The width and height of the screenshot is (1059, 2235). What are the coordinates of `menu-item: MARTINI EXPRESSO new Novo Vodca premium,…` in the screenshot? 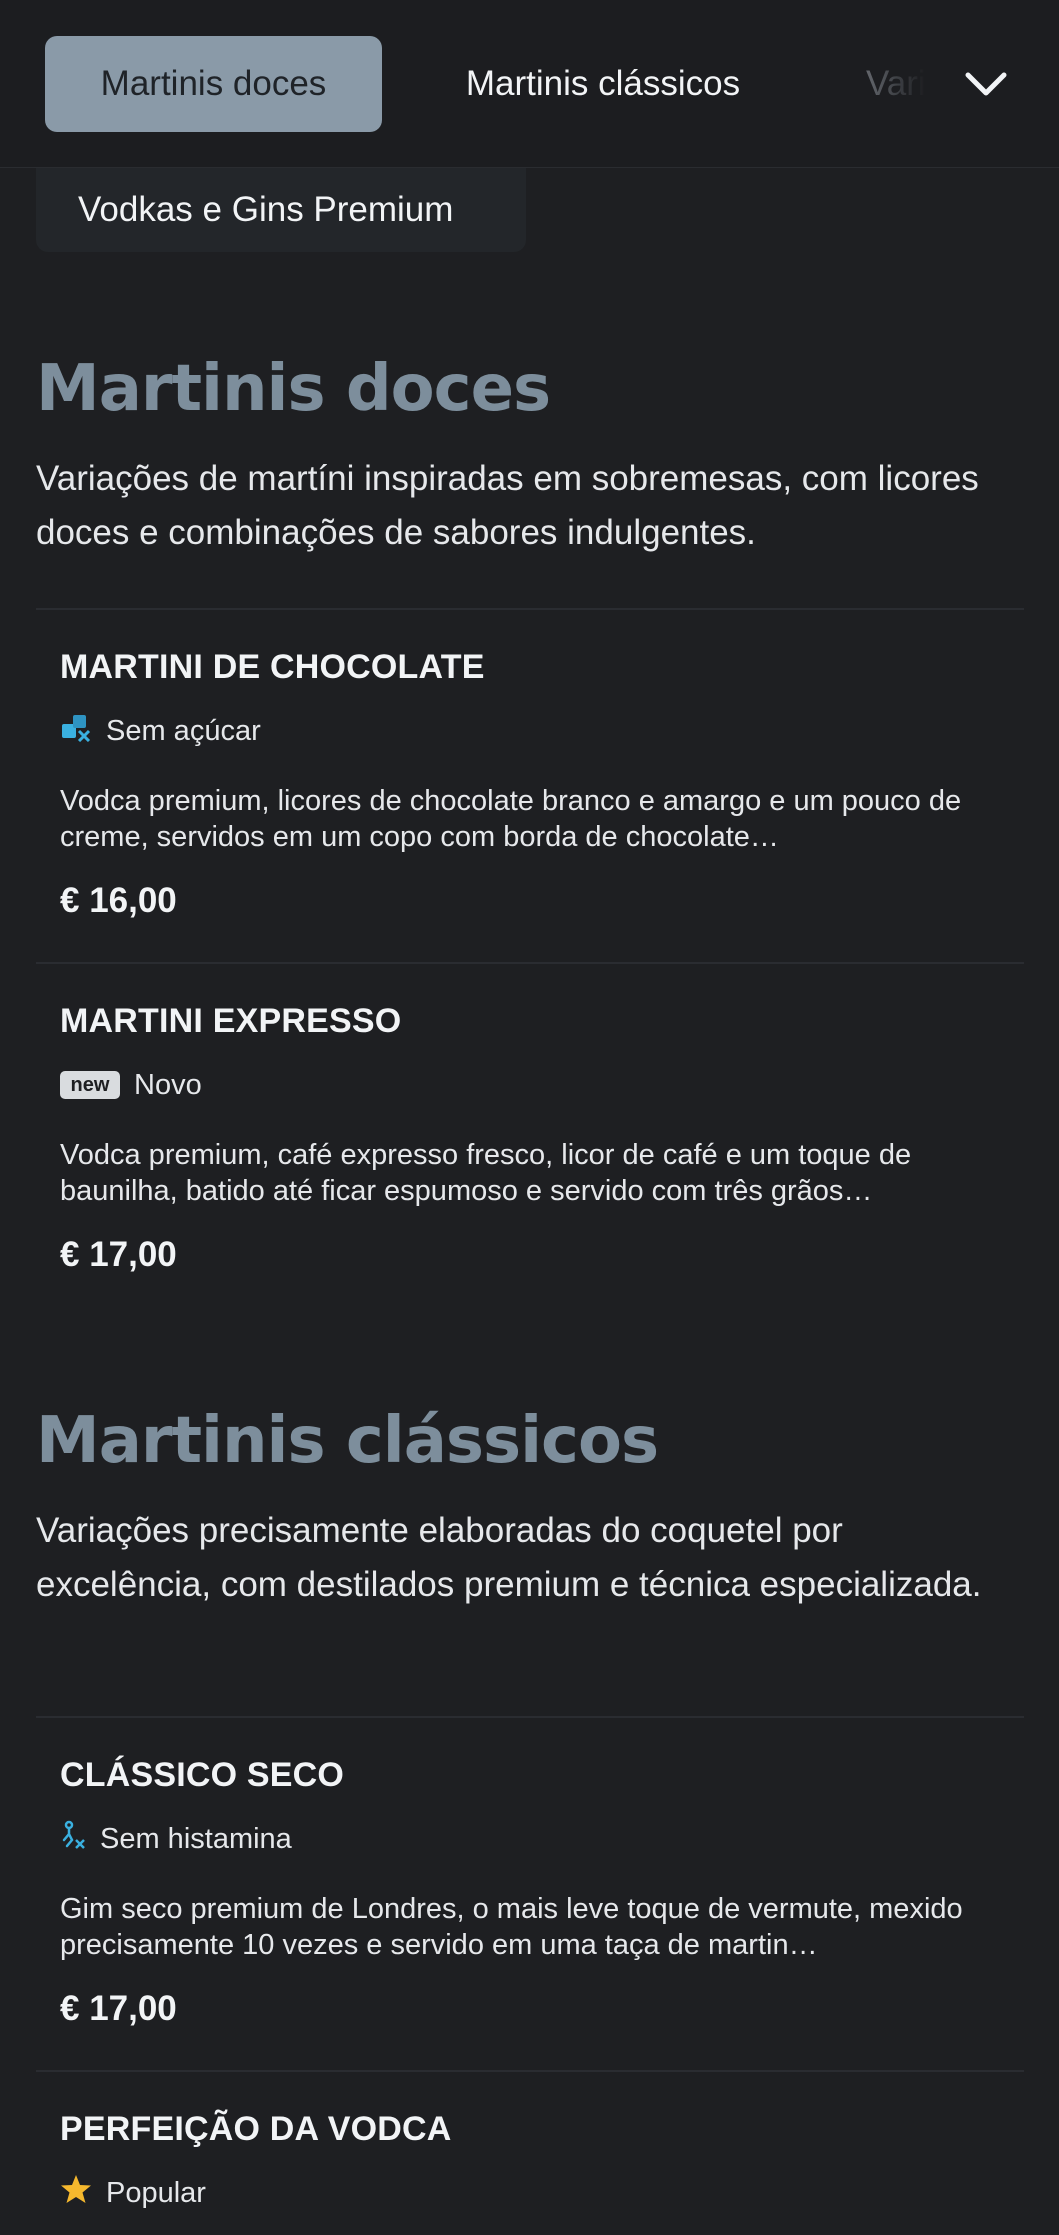 It's located at (535, 1138).